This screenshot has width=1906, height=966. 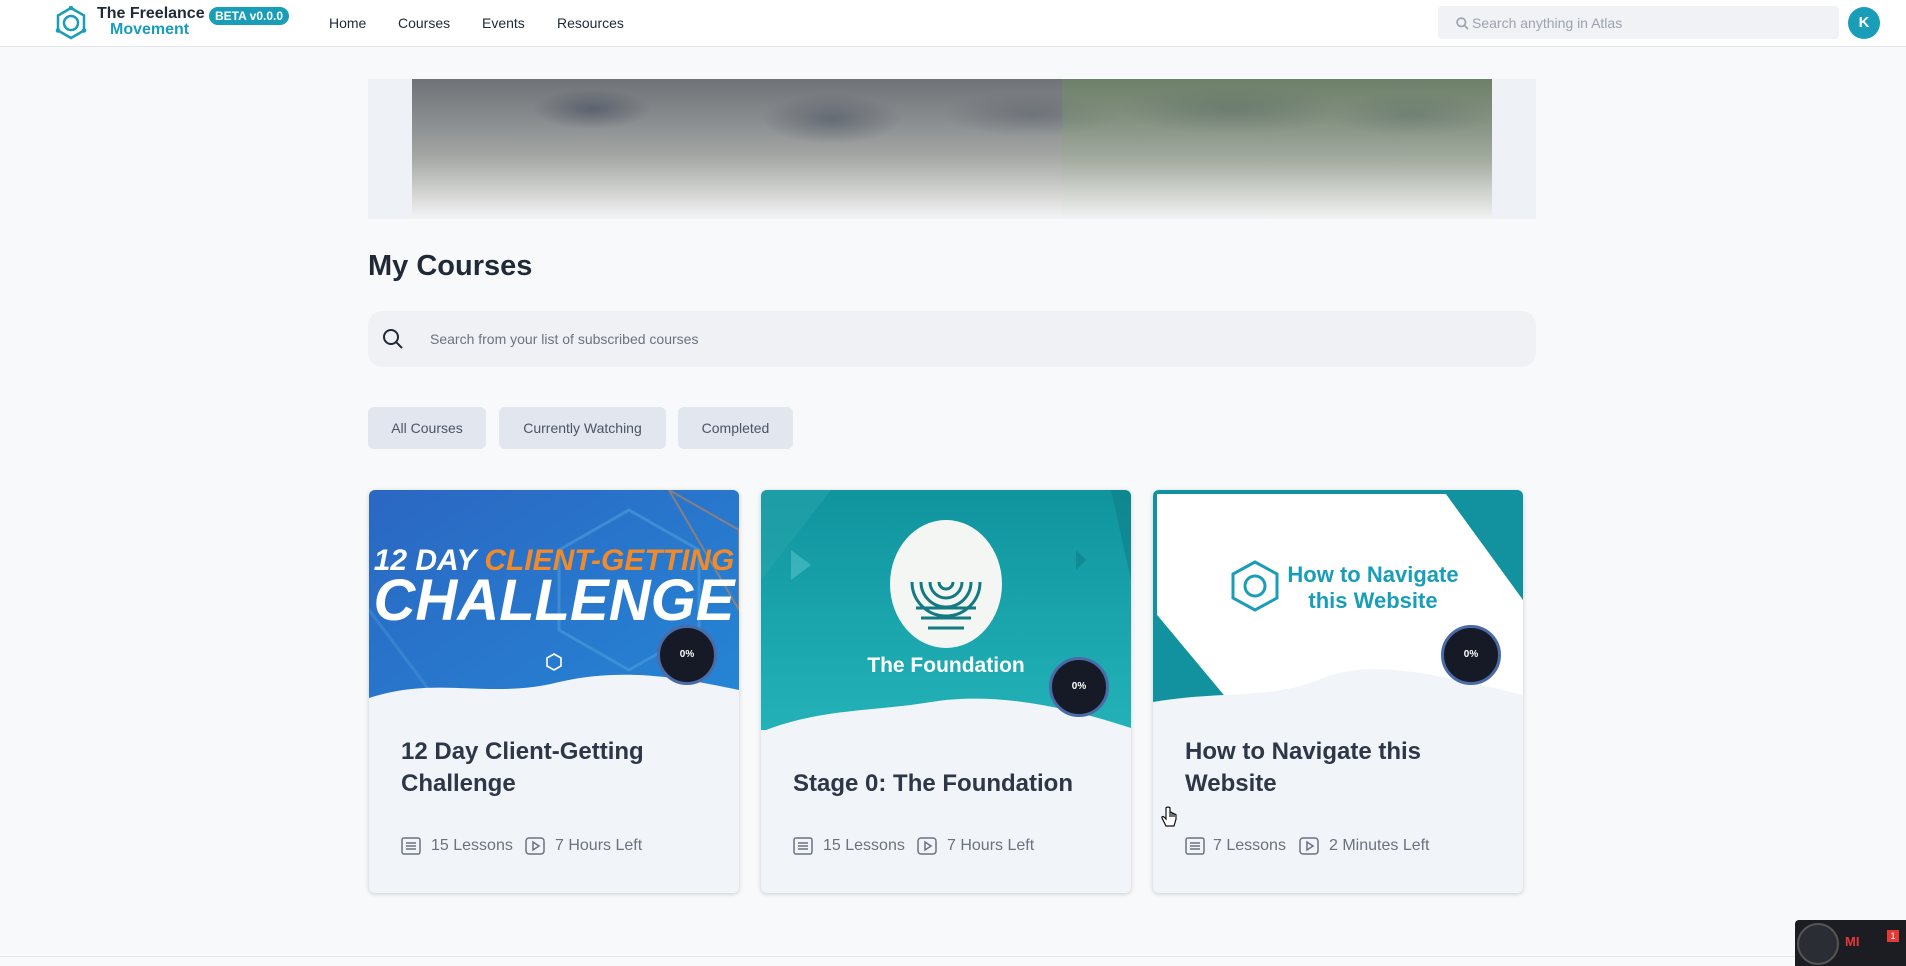 I want to click on page-divider, so click(x=953, y=956).